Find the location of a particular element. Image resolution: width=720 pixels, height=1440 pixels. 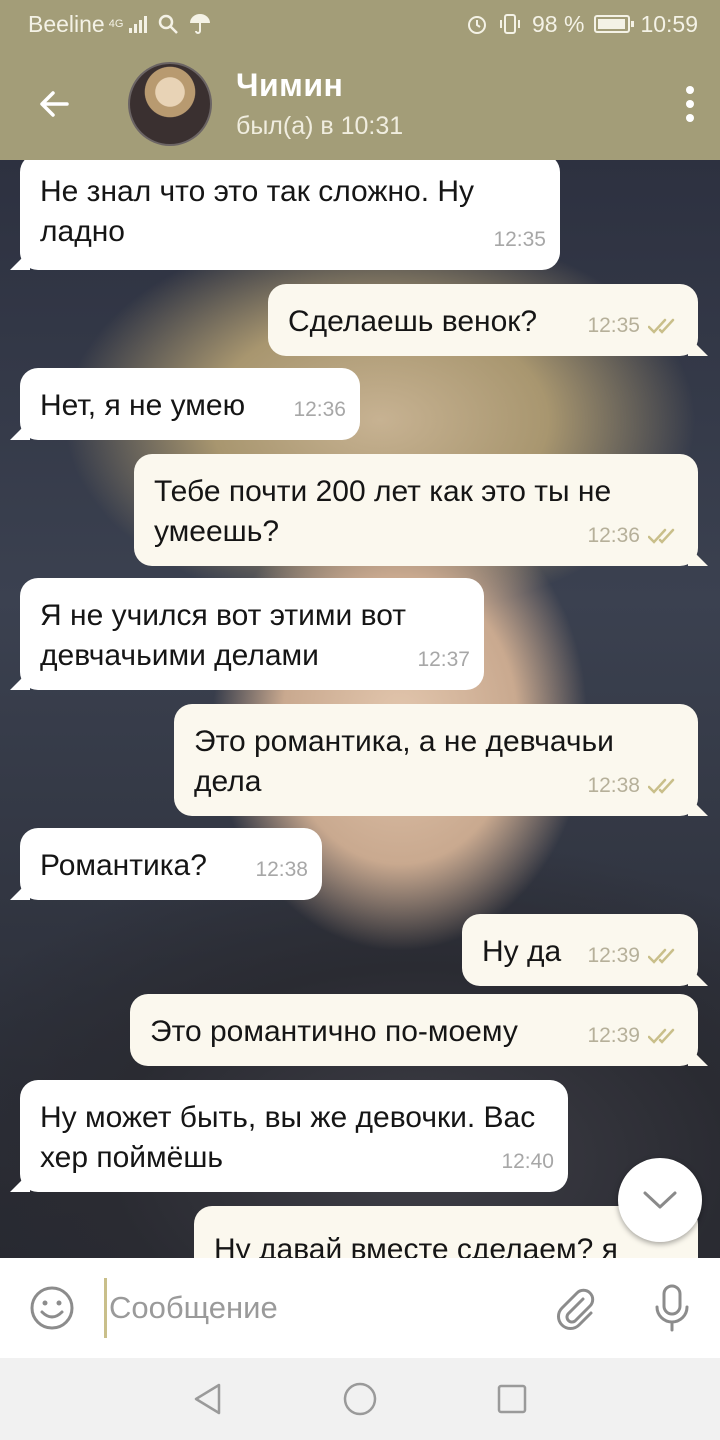

message-text: Это романтично по-моему is located at coordinates (334, 1031).